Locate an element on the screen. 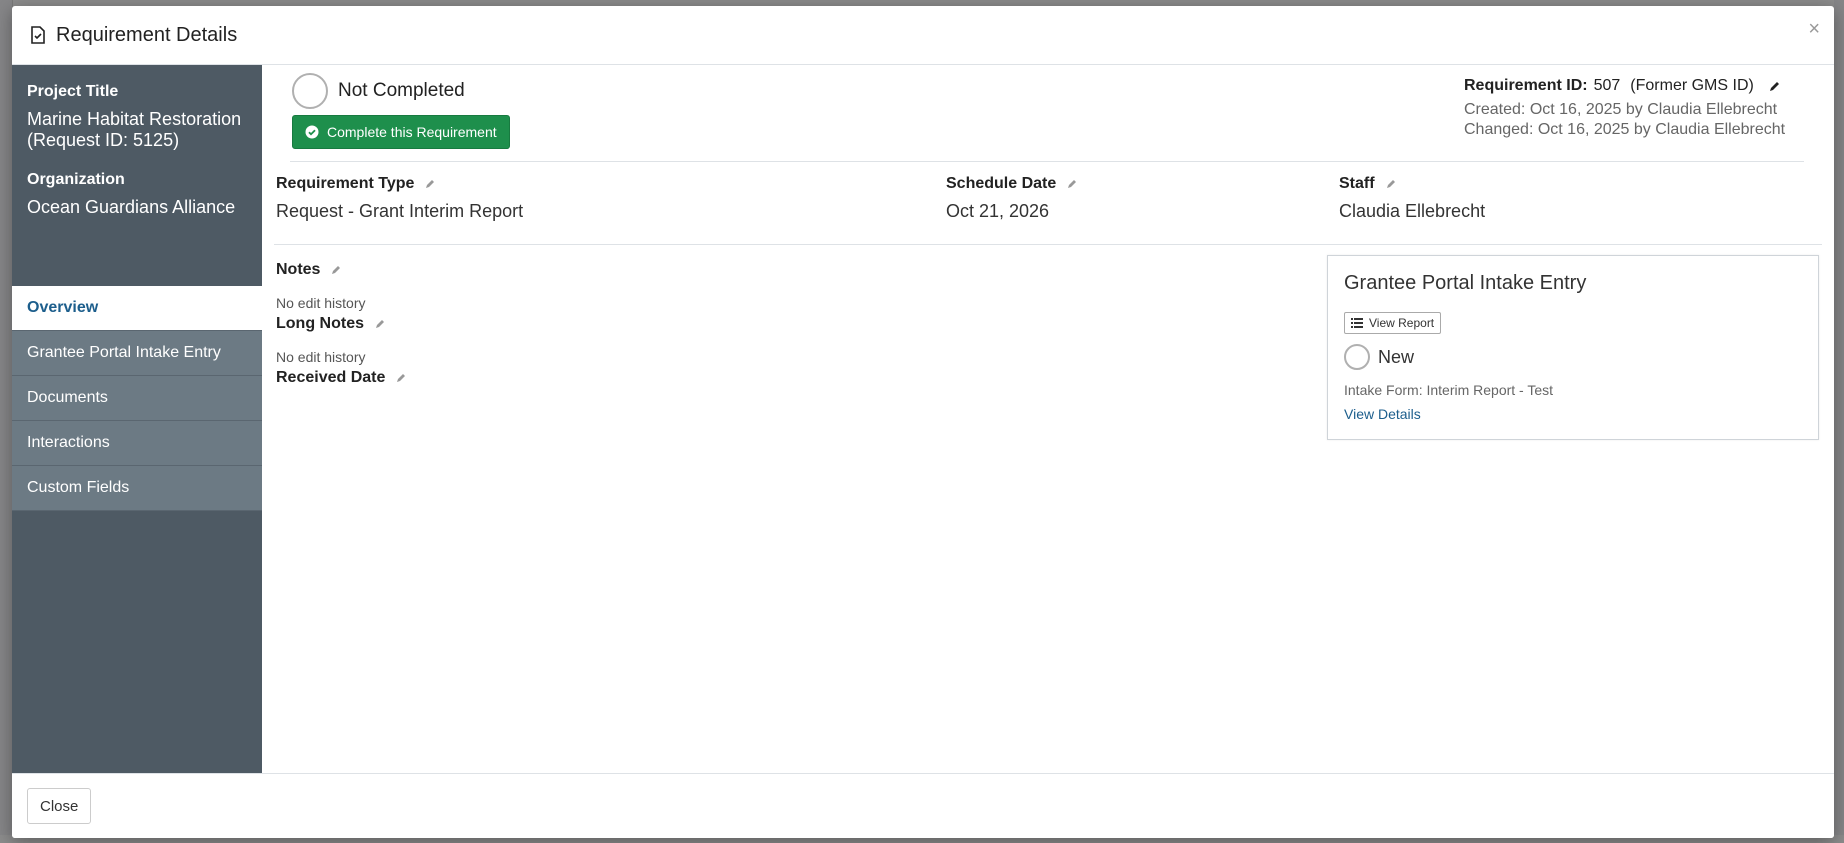 The image size is (1844, 843). requirement-type-label-text: Requirement Type is located at coordinates (345, 183).